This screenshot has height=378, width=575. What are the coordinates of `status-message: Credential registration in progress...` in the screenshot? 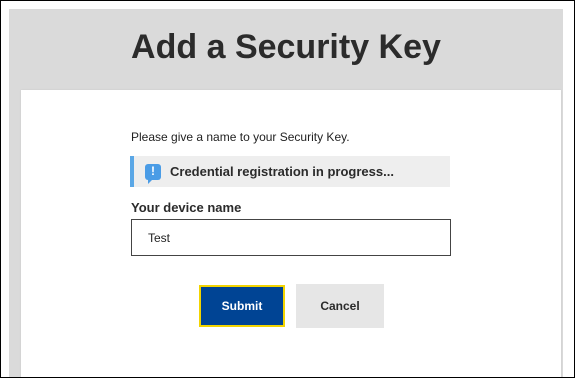 It's located at (282, 171).